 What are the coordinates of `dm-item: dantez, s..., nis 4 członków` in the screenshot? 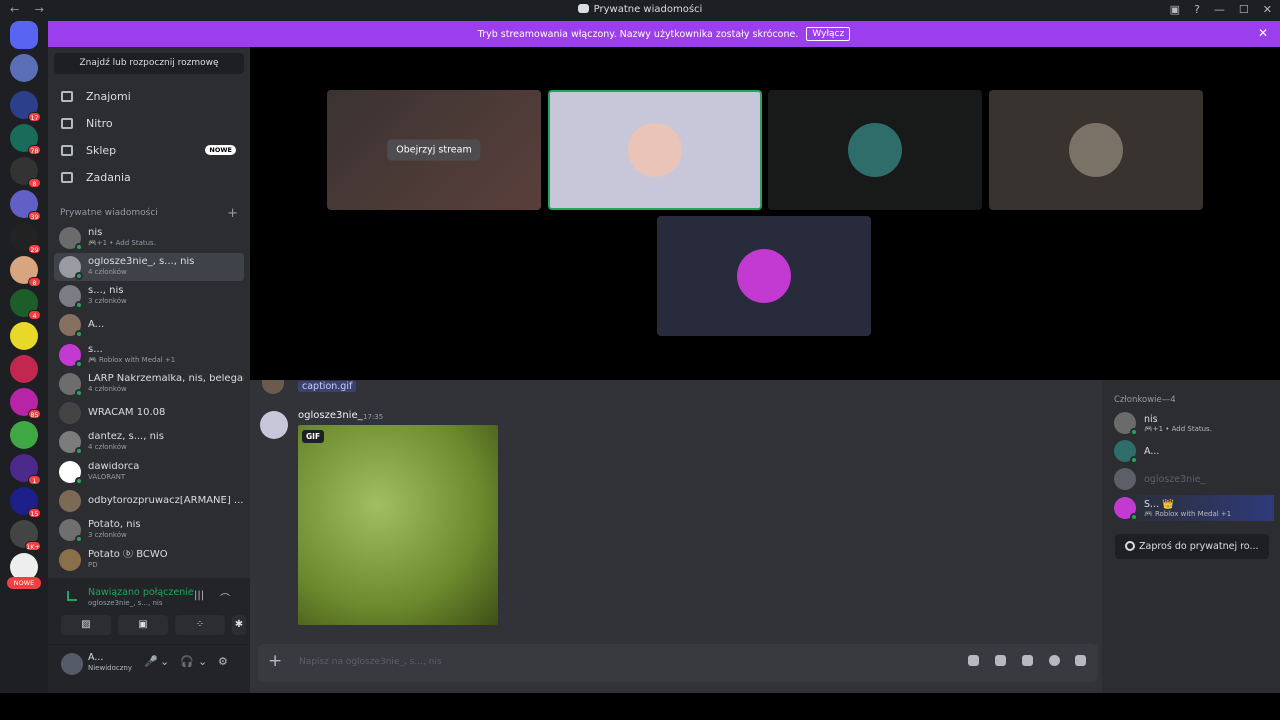 It's located at (149, 442).